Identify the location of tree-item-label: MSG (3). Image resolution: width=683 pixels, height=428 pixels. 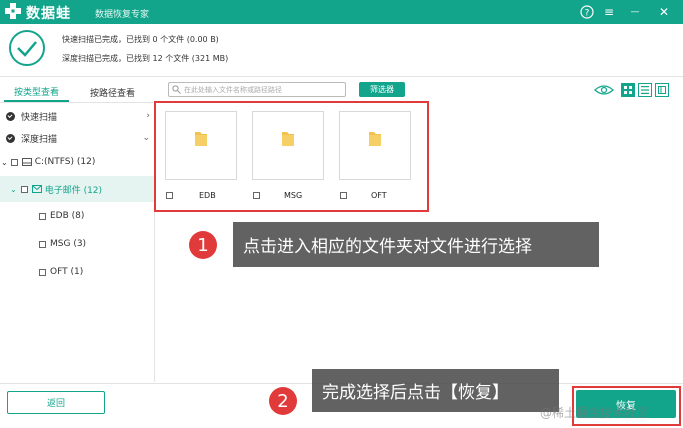
(68, 244).